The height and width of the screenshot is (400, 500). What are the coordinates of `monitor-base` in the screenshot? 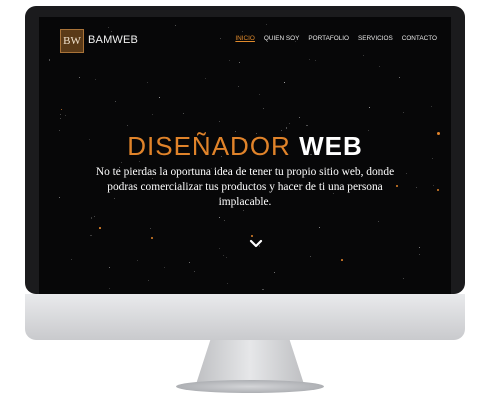 It's located at (250, 386).